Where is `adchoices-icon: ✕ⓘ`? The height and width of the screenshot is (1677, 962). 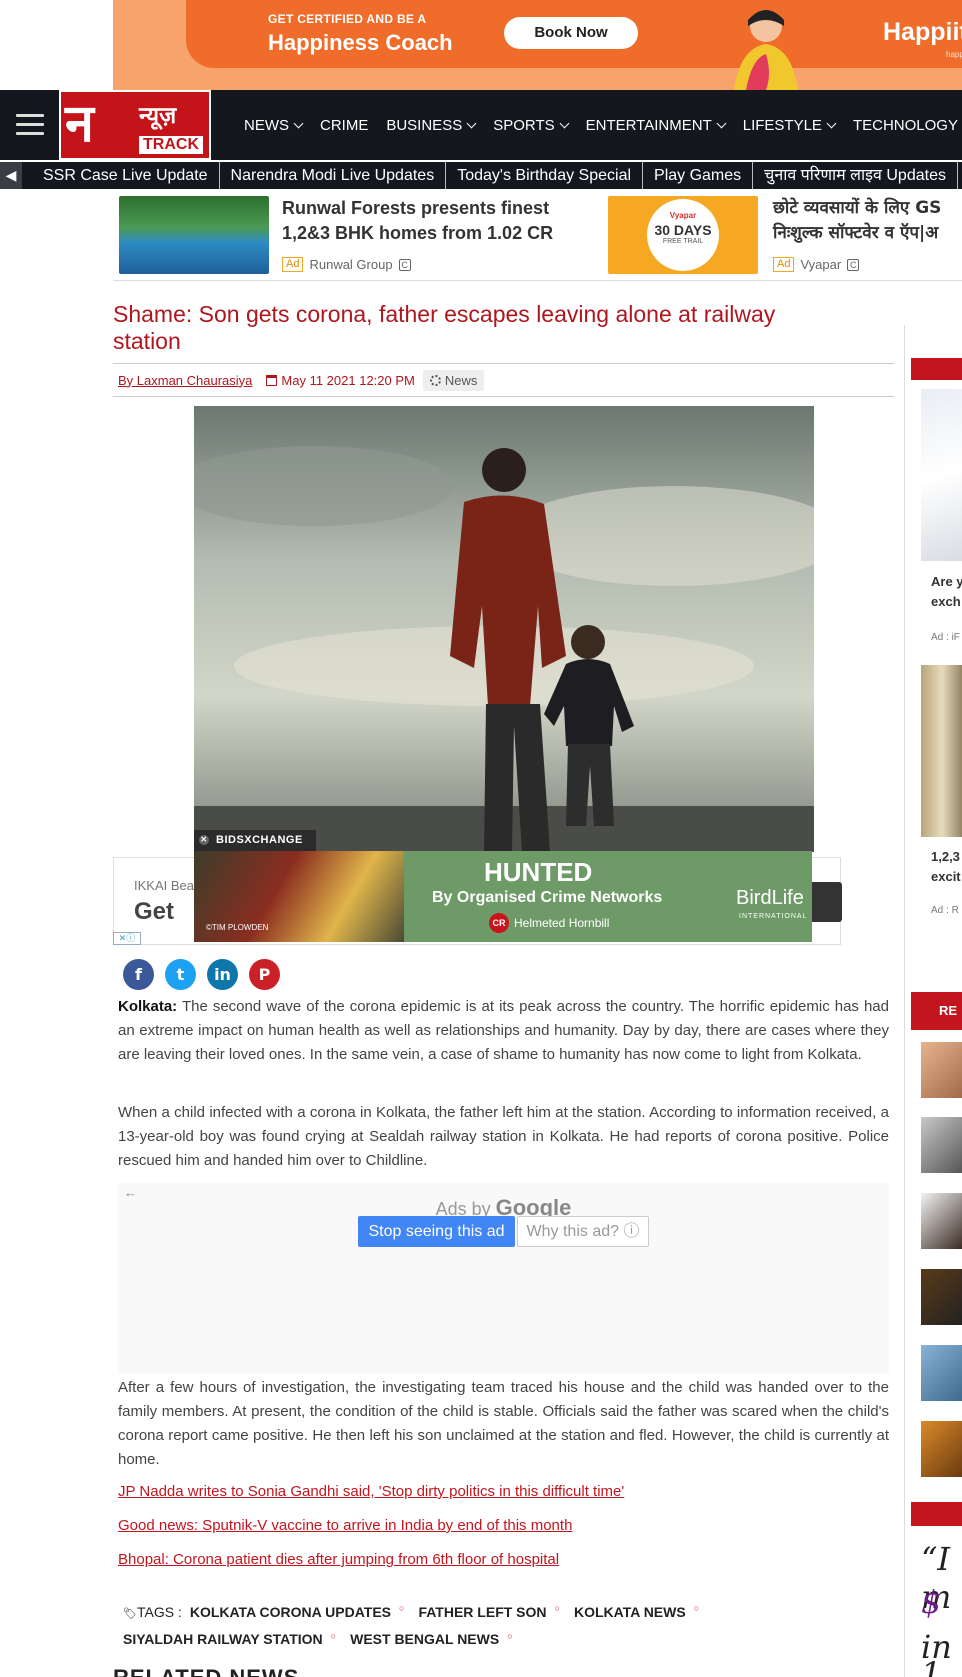
adchoices-icon: ✕ⓘ is located at coordinates (127, 938).